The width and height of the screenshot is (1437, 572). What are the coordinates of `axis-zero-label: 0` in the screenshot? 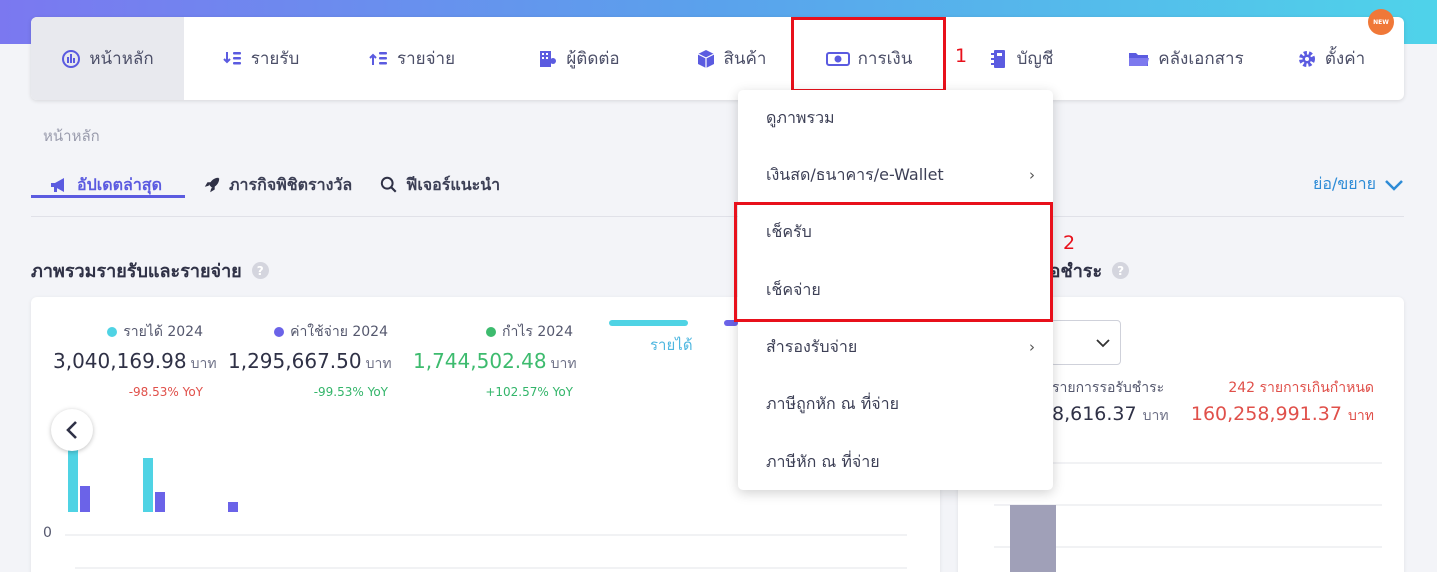 It's located at (47, 533).